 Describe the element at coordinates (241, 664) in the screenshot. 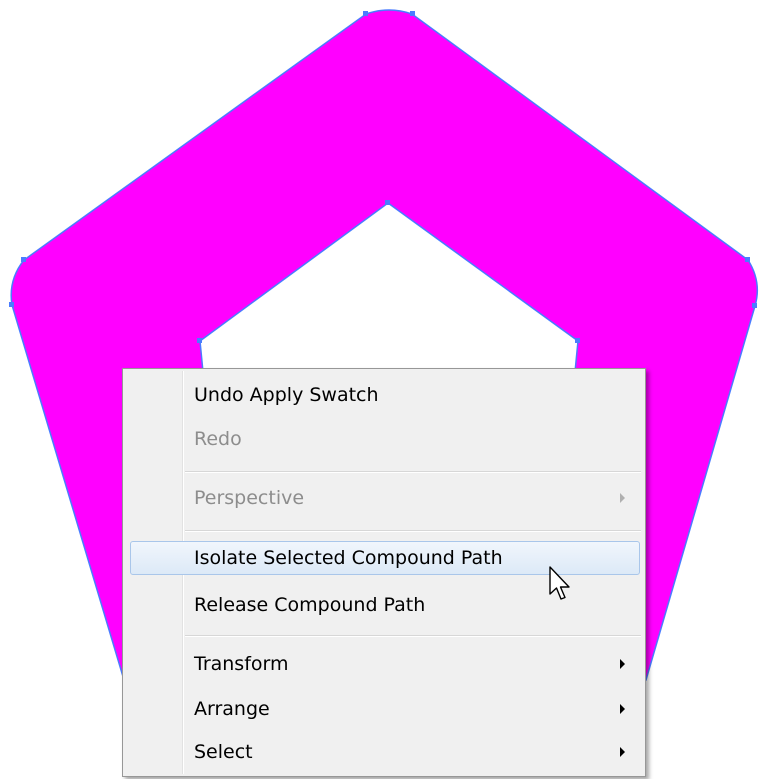

I see `menu-item-label: Transform` at that location.